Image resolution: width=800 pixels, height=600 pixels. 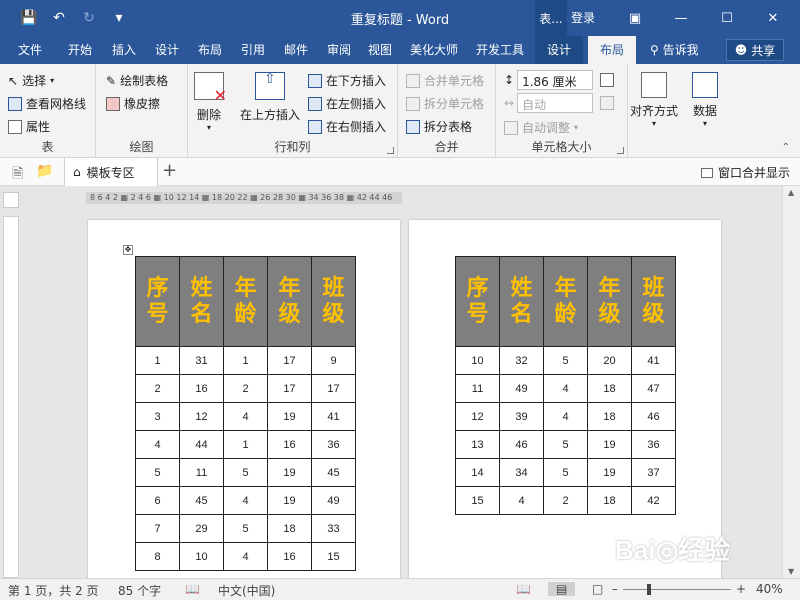 I want to click on insert-left-button: 在左侧插入, so click(x=347, y=103).